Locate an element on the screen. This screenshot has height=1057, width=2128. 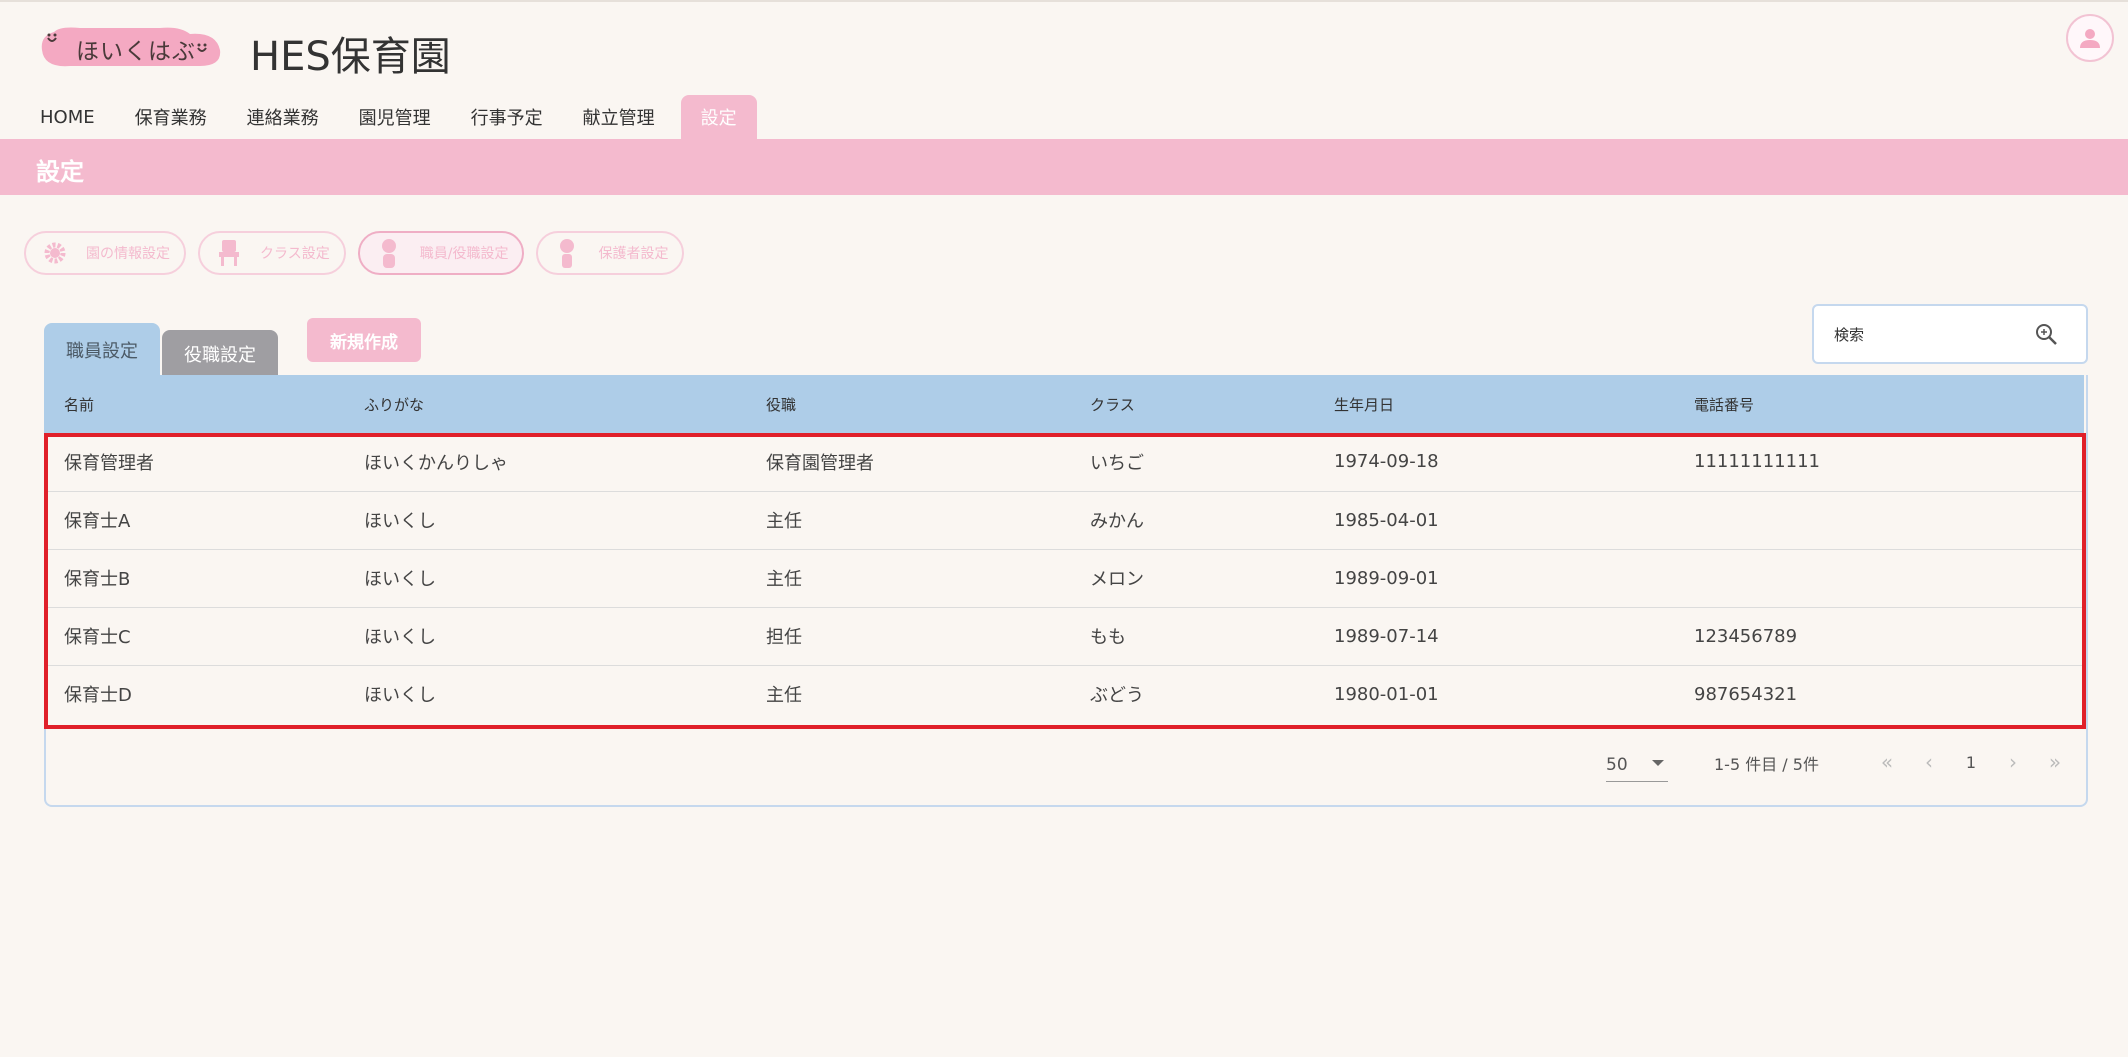
rows-per-page-select: 50 is located at coordinates (1637, 765).